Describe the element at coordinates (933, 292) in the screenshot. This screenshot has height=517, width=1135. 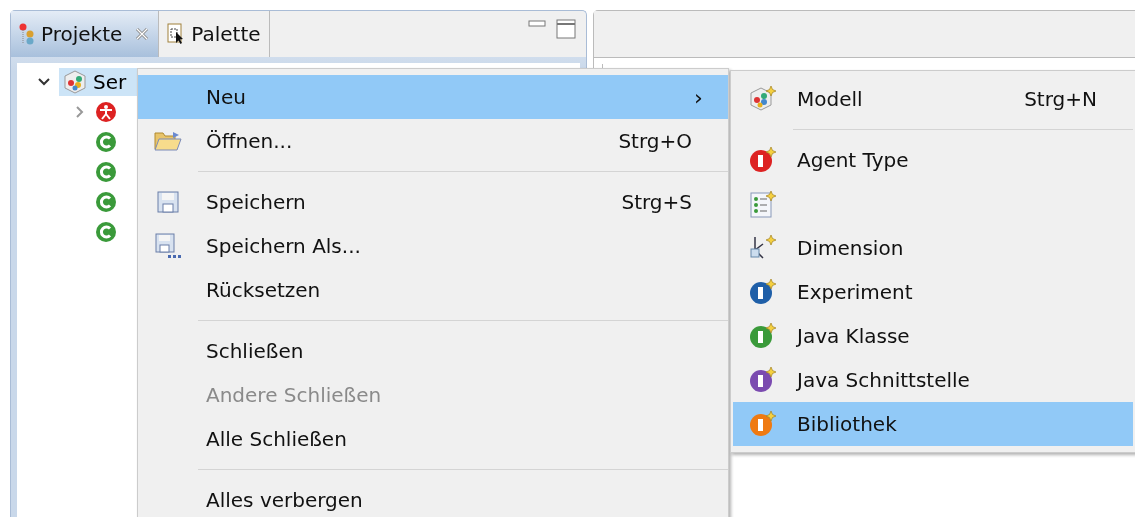
I see `menu-item: Experiment` at that location.